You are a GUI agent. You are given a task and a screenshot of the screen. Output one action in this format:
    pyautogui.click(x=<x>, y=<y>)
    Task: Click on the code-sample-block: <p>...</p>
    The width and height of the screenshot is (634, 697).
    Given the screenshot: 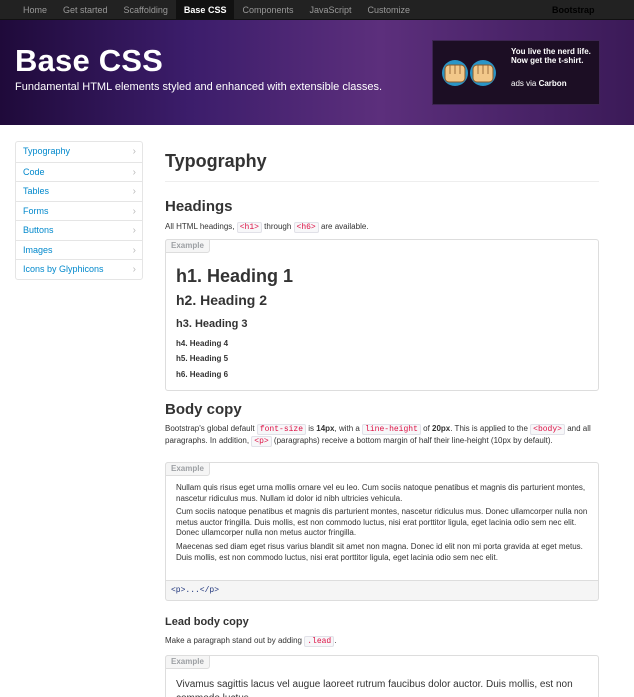 What is the action you would take?
    pyautogui.click(x=382, y=591)
    